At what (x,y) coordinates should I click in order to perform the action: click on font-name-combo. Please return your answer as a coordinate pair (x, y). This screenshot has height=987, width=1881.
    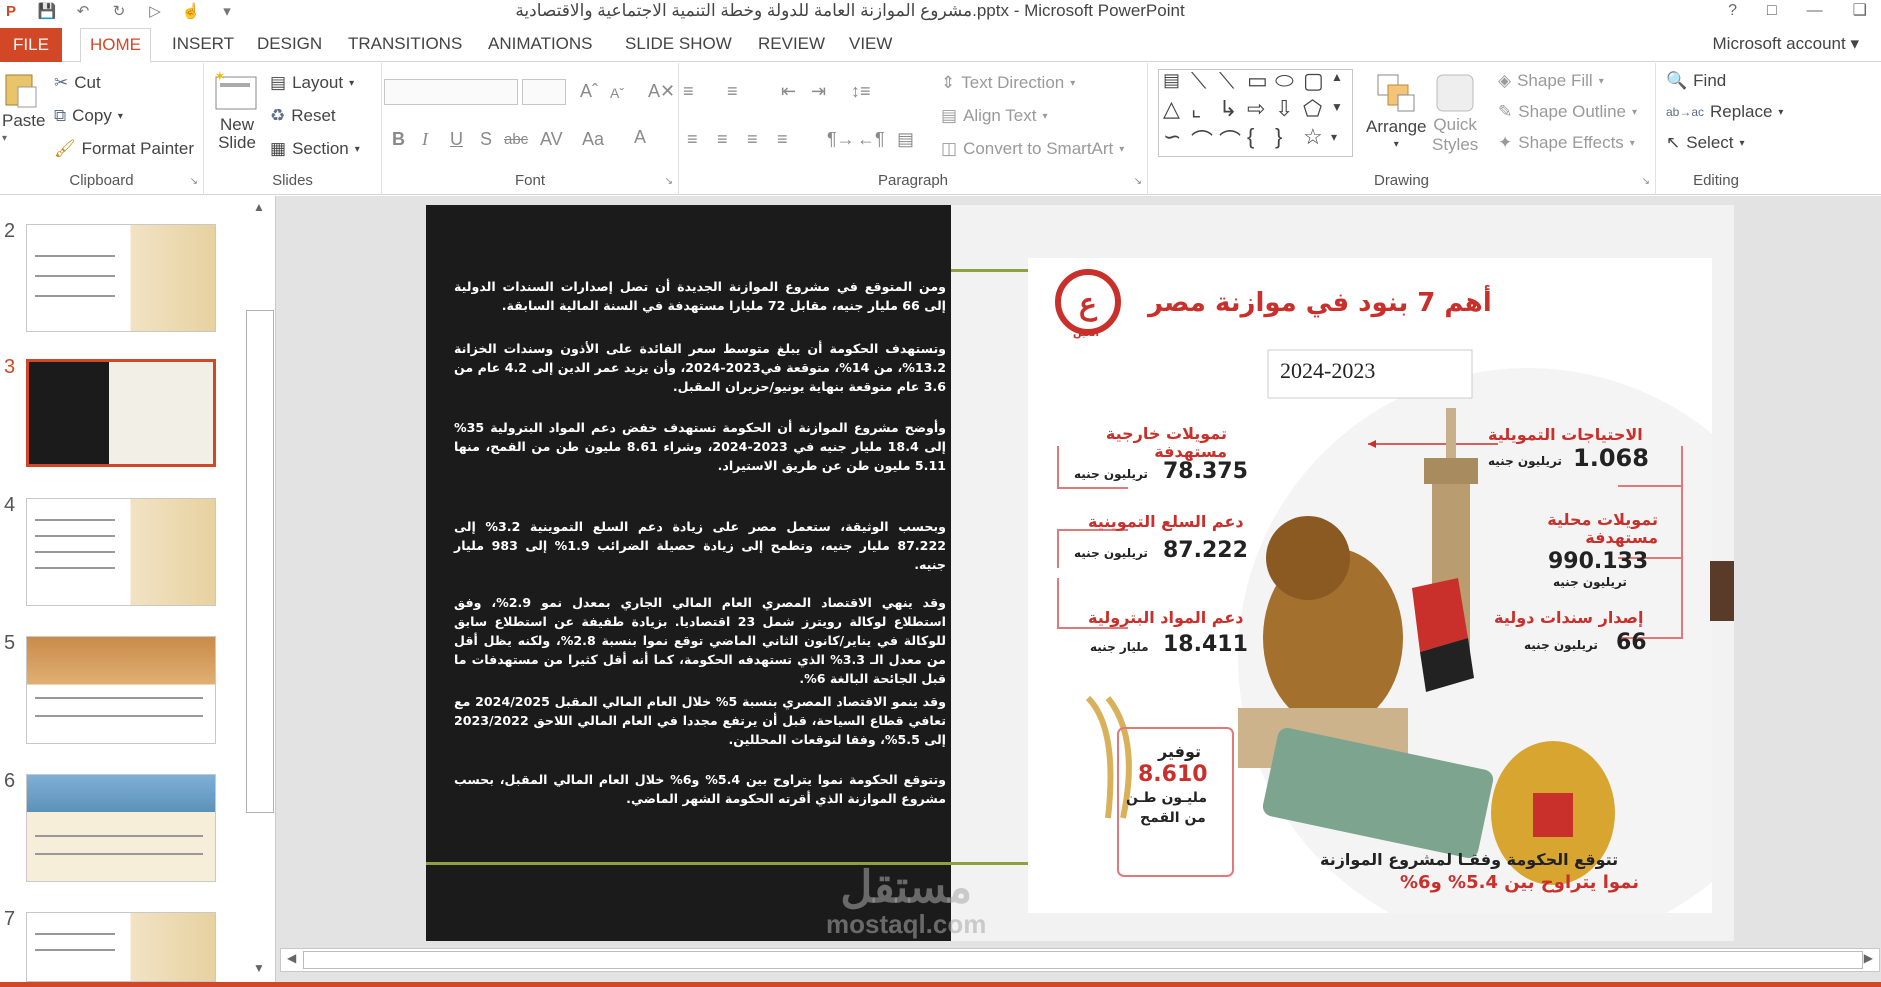
    Looking at the image, I should click on (451, 92).